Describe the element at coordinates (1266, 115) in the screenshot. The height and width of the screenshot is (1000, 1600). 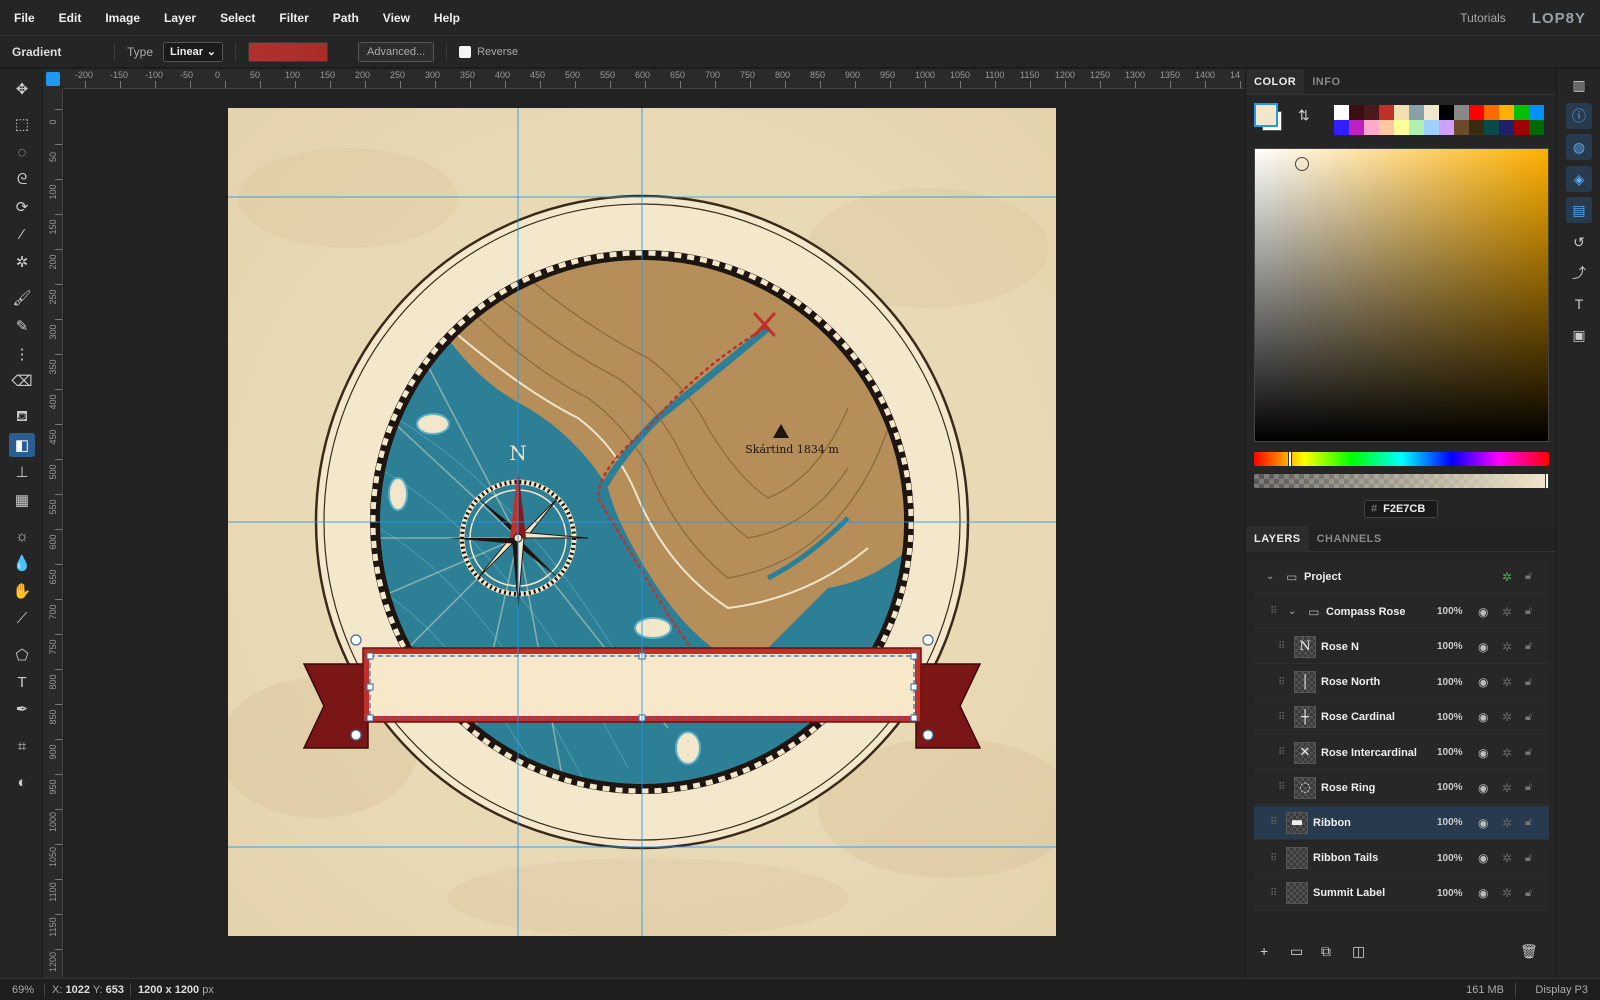
I see `foreground-color-swatch` at that location.